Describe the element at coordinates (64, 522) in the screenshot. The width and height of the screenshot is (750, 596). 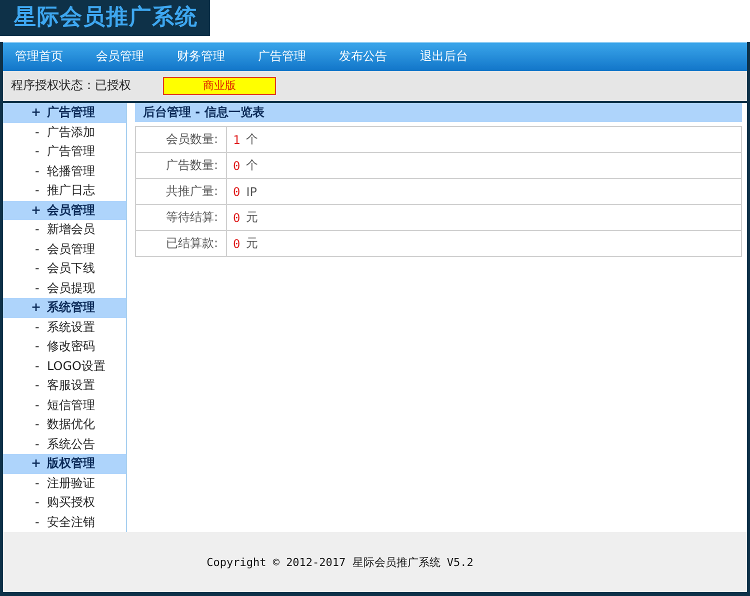
I see `sidebar-item: - 安全注销` at that location.